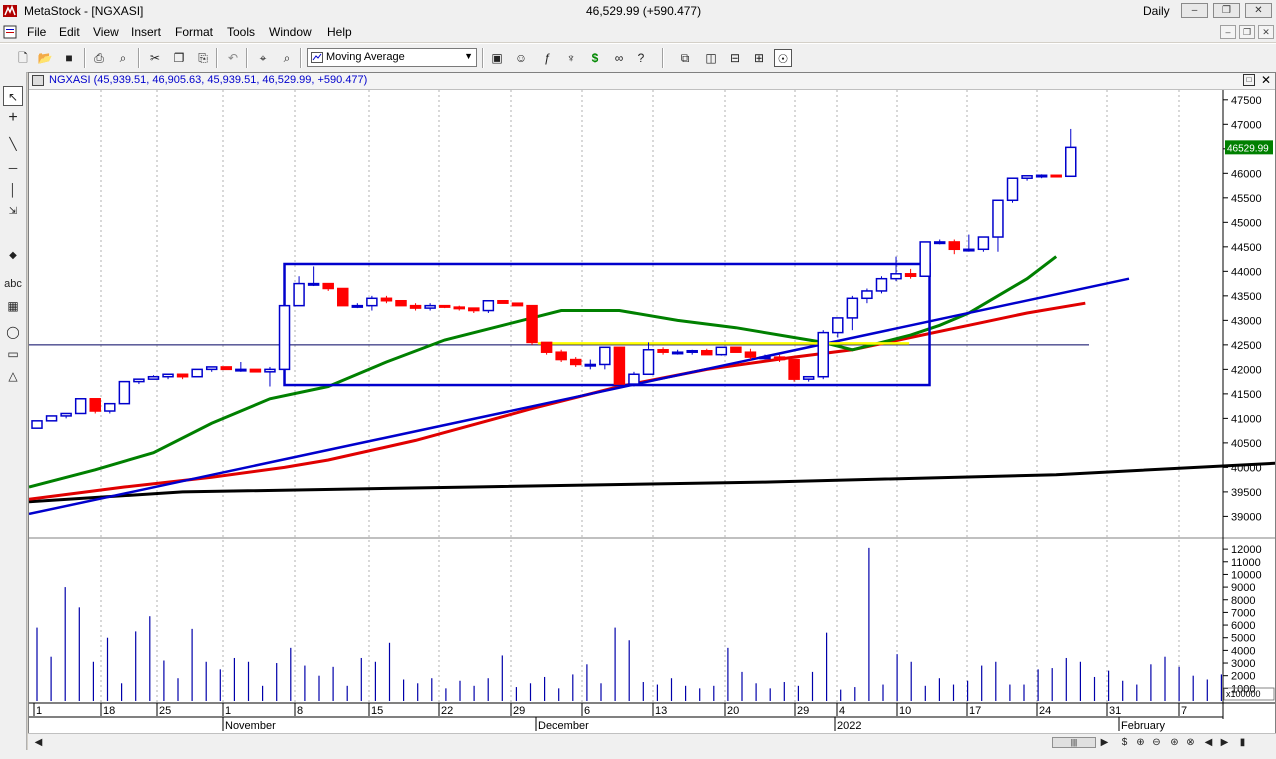 This screenshot has width=1276, height=759. What do you see at coordinates (233, 58) in the screenshot?
I see `undo-icon: ↶` at bounding box center [233, 58].